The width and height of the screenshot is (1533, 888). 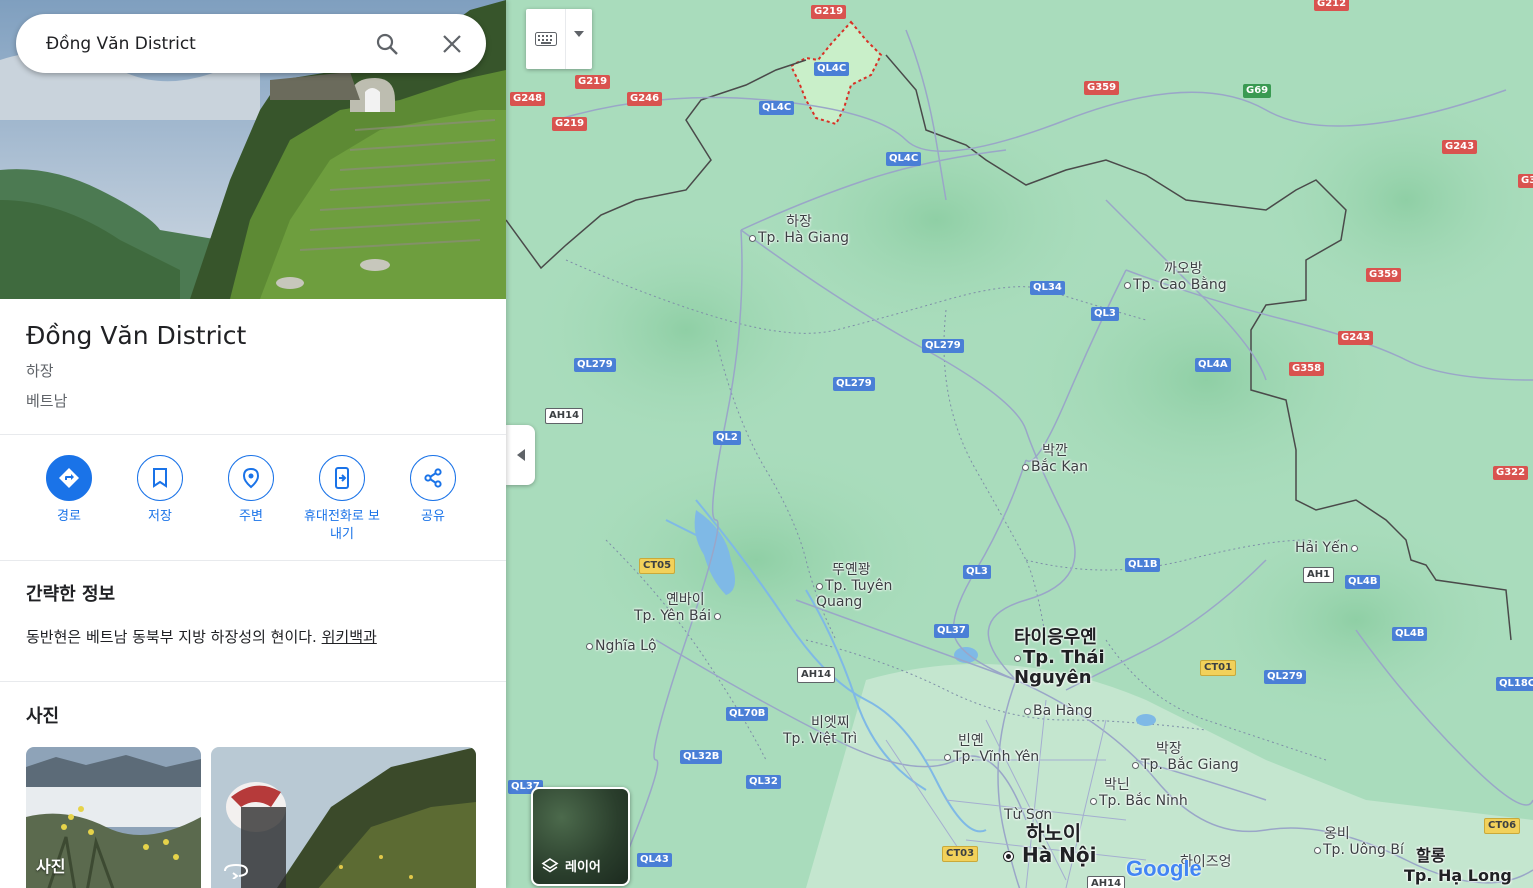 I want to click on place-bac-kan: 박깐 Bắc Kạn, so click(x=1055, y=459).